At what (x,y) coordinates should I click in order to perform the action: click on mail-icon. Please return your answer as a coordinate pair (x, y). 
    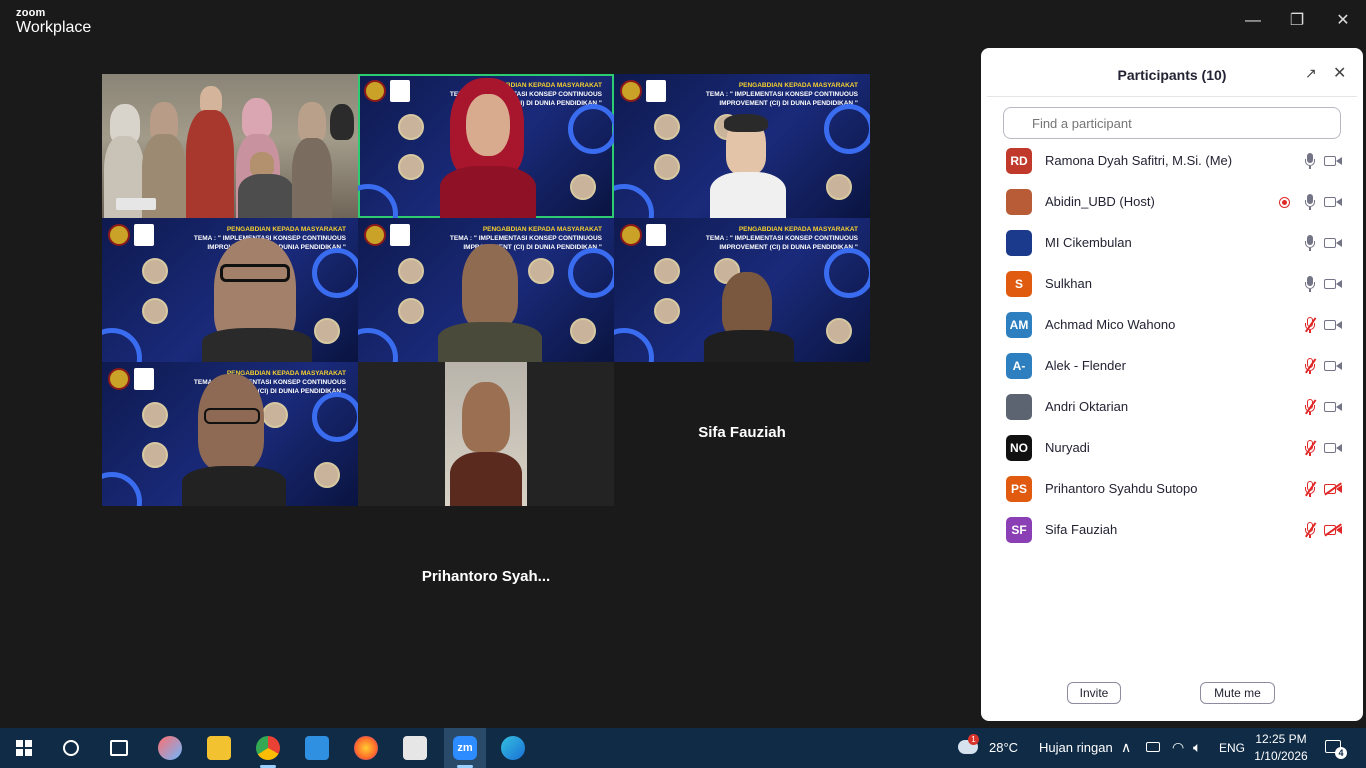
    Looking at the image, I should click on (317, 748).